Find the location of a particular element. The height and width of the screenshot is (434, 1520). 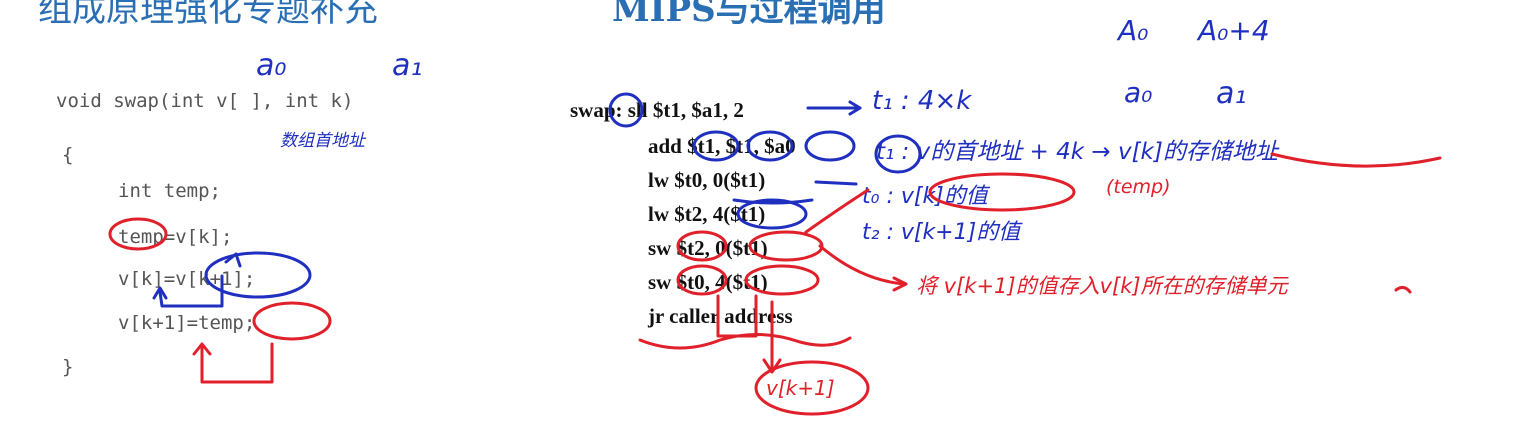

end-mark is located at coordinates (1403, 289).